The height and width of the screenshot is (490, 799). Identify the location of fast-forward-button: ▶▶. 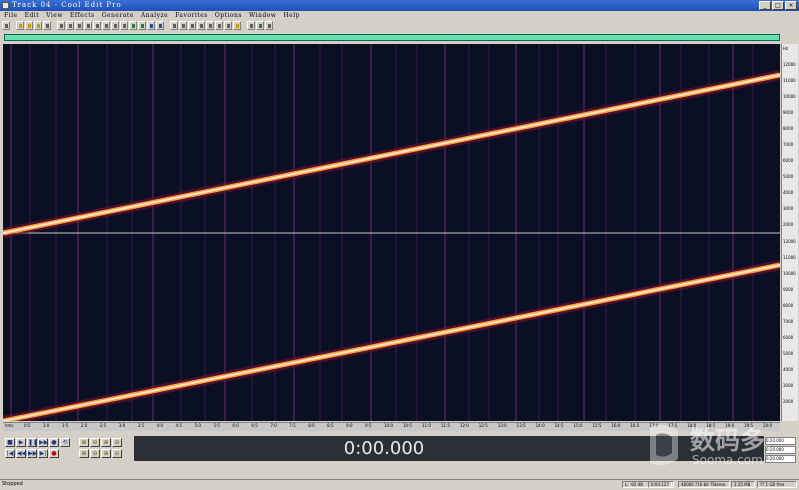
(32, 453).